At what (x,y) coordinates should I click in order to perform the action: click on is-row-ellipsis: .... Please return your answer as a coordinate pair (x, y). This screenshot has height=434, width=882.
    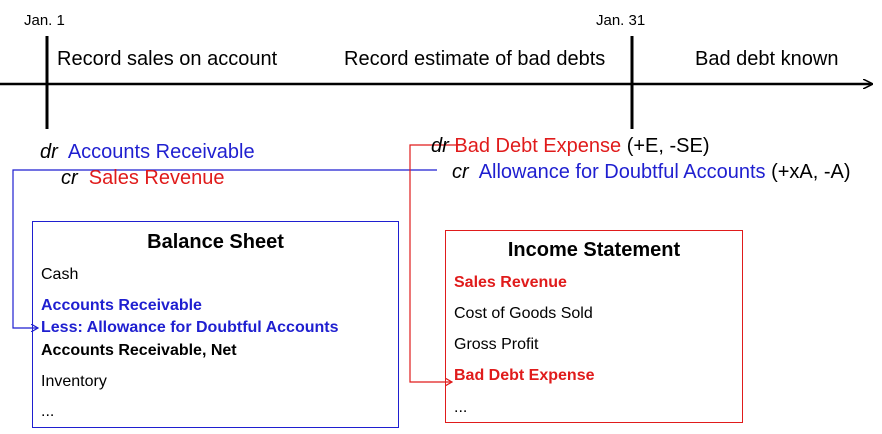
    Looking at the image, I should click on (461, 407).